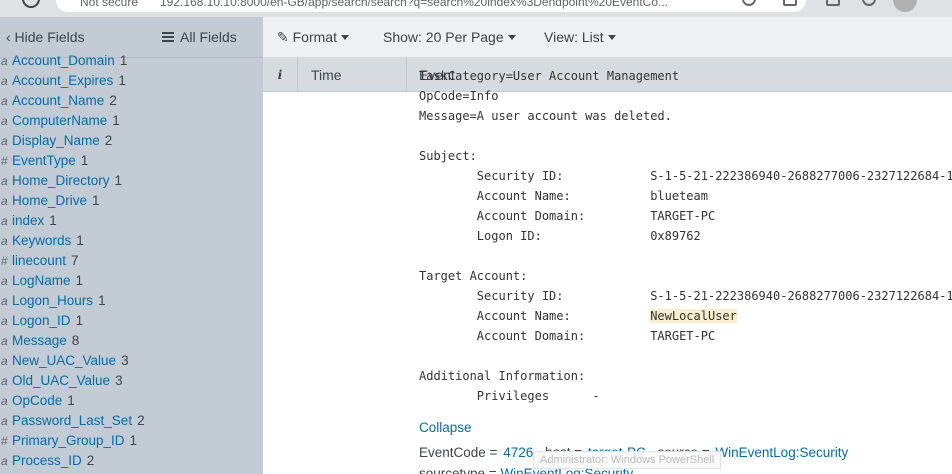 The height and width of the screenshot is (474, 952). Describe the element at coordinates (72, 420) in the screenshot. I see `field-name: Password_Last_Set` at that location.